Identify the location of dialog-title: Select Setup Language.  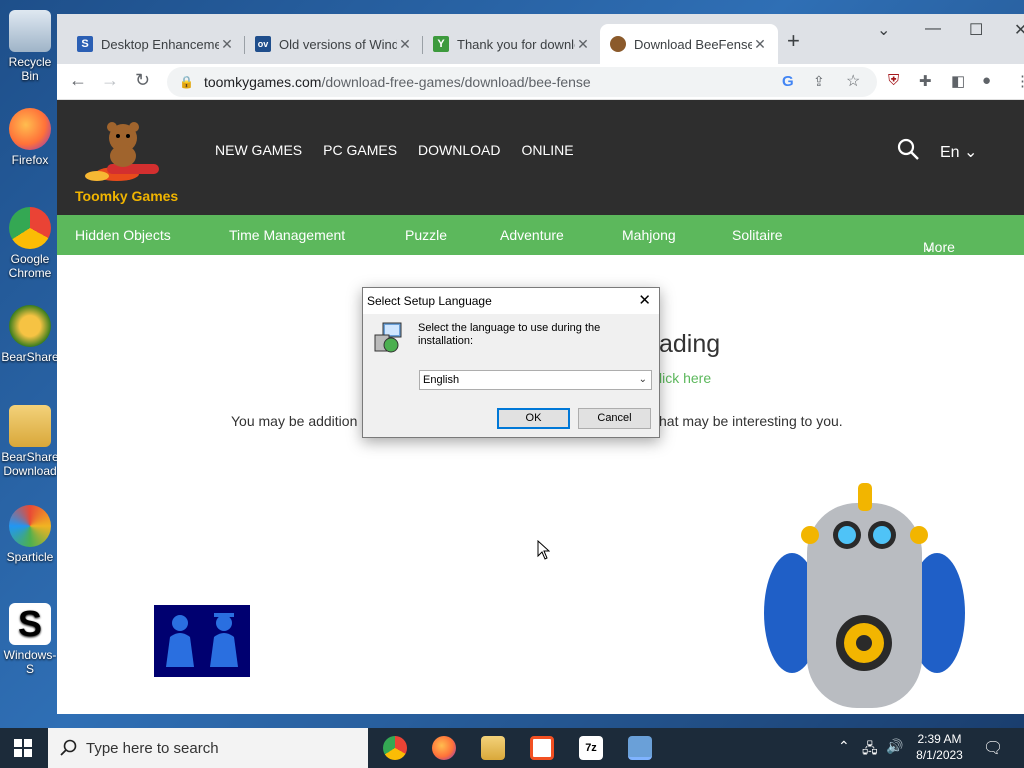
(429, 301).